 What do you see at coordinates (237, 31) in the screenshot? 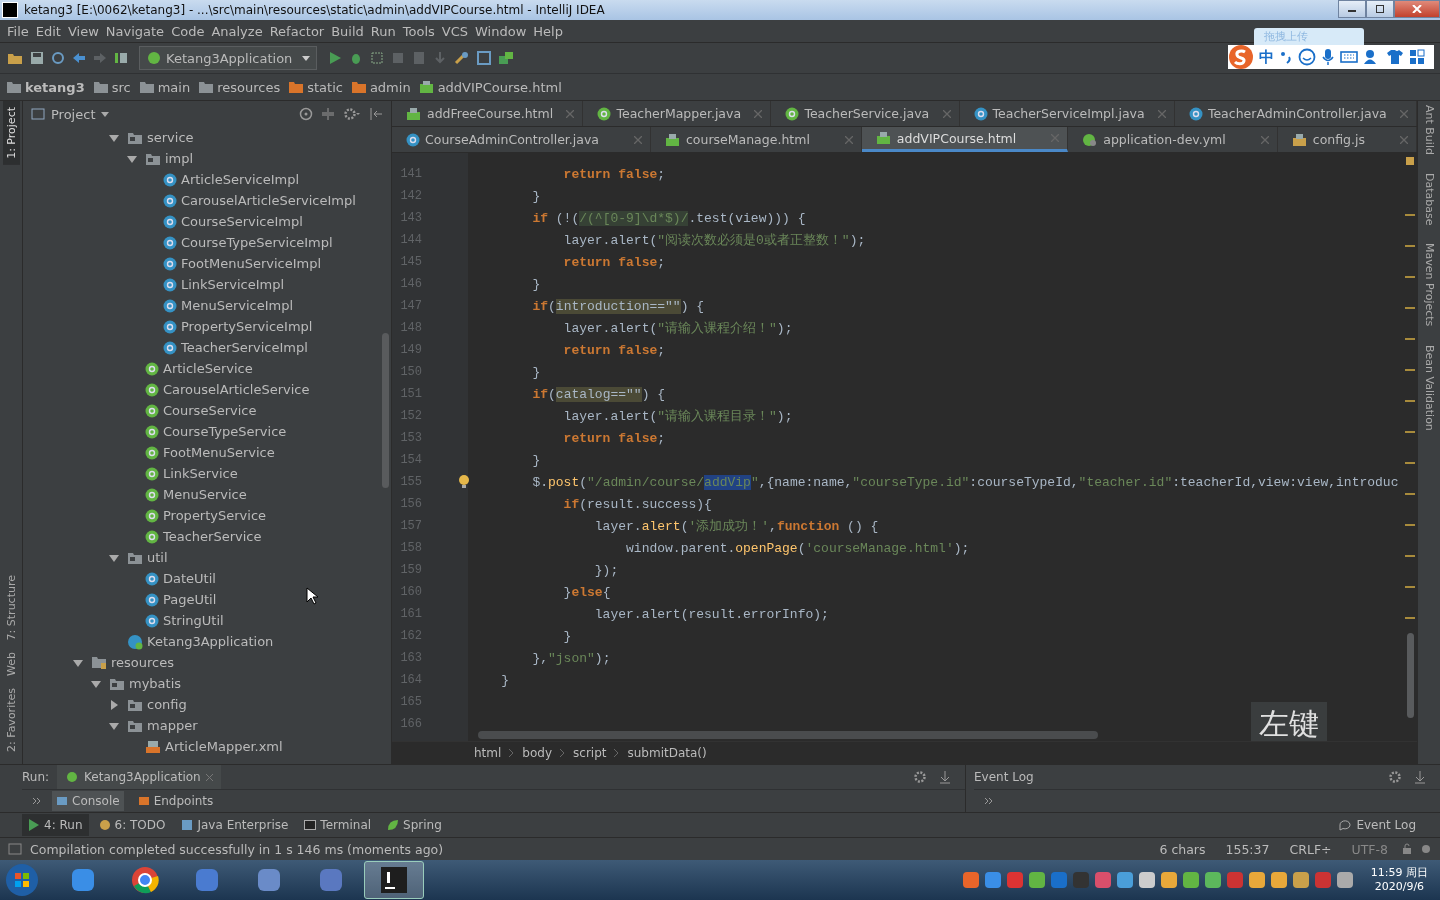
I see `menu-item: Analyze` at bounding box center [237, 31].